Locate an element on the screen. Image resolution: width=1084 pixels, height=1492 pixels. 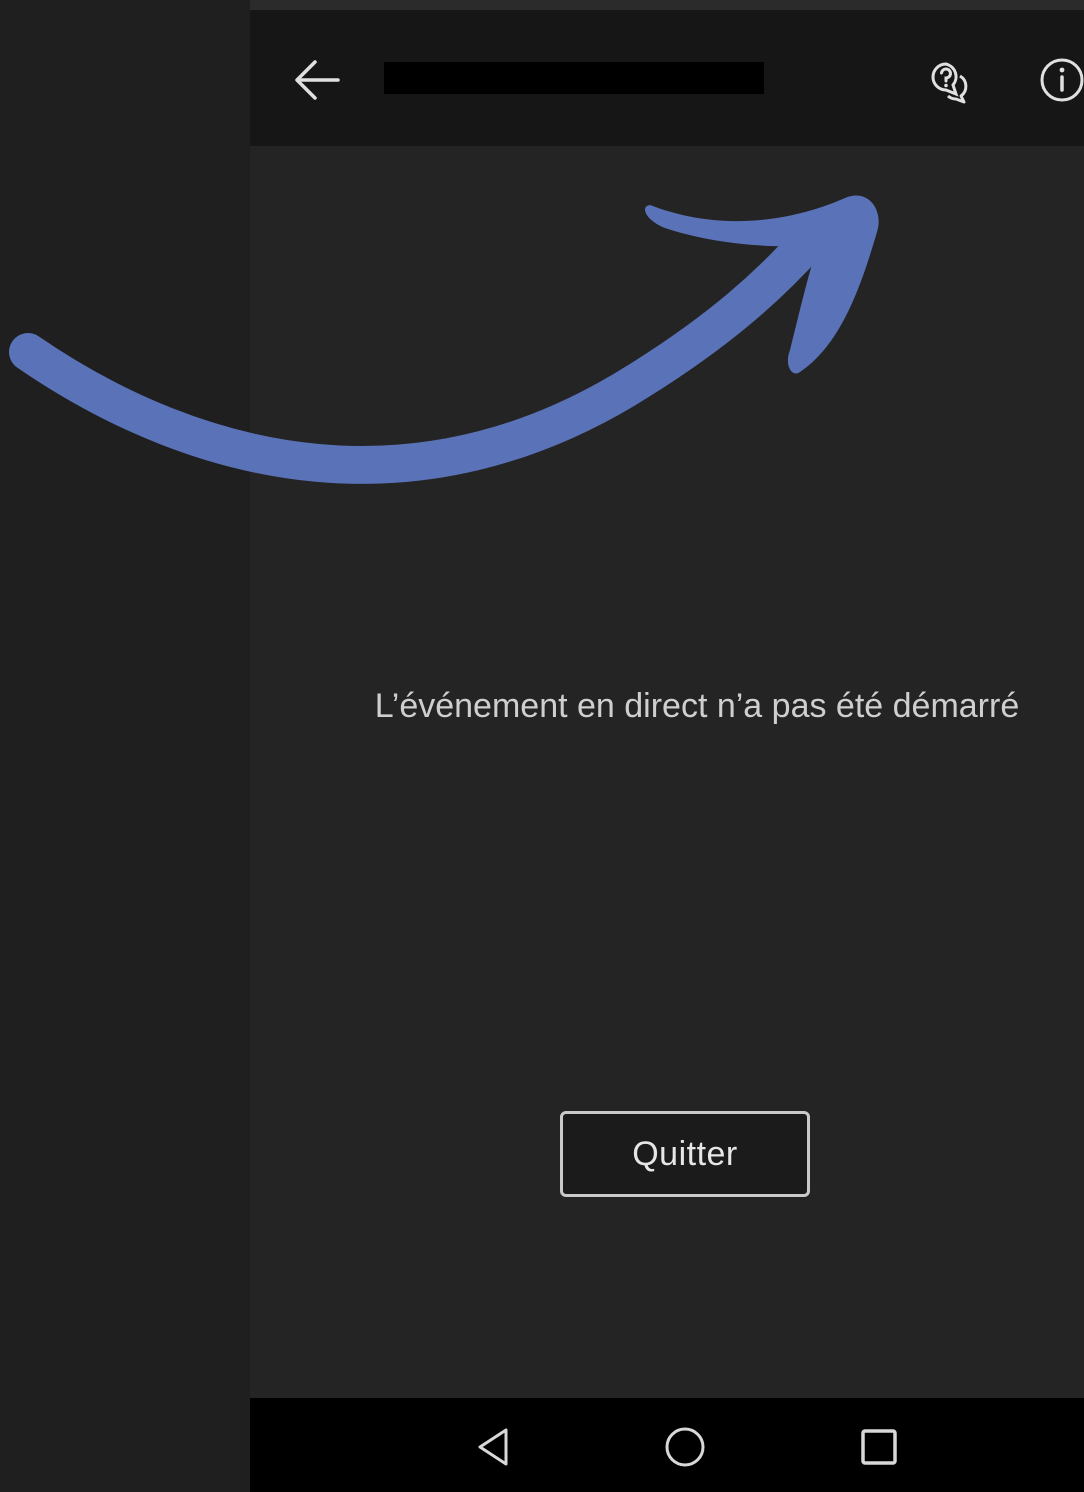
nav-recents-button is located at coordinates (879, 1447).